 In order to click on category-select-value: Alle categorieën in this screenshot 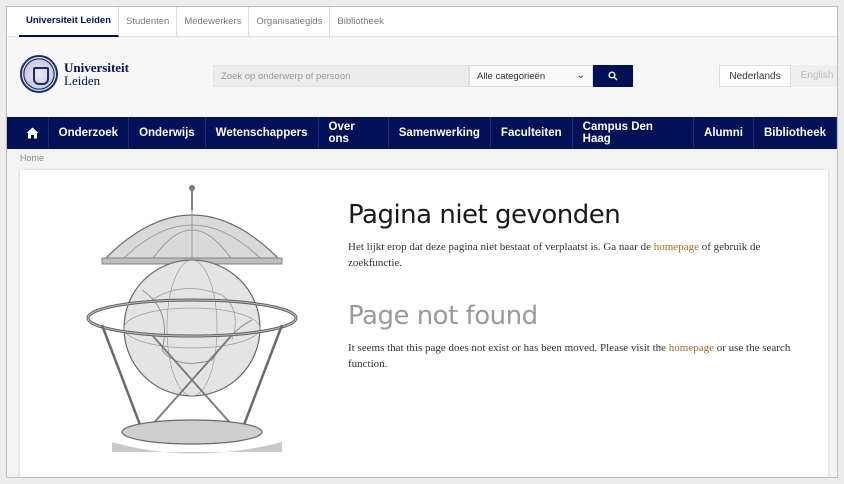, I will do `click(511, 76)`.